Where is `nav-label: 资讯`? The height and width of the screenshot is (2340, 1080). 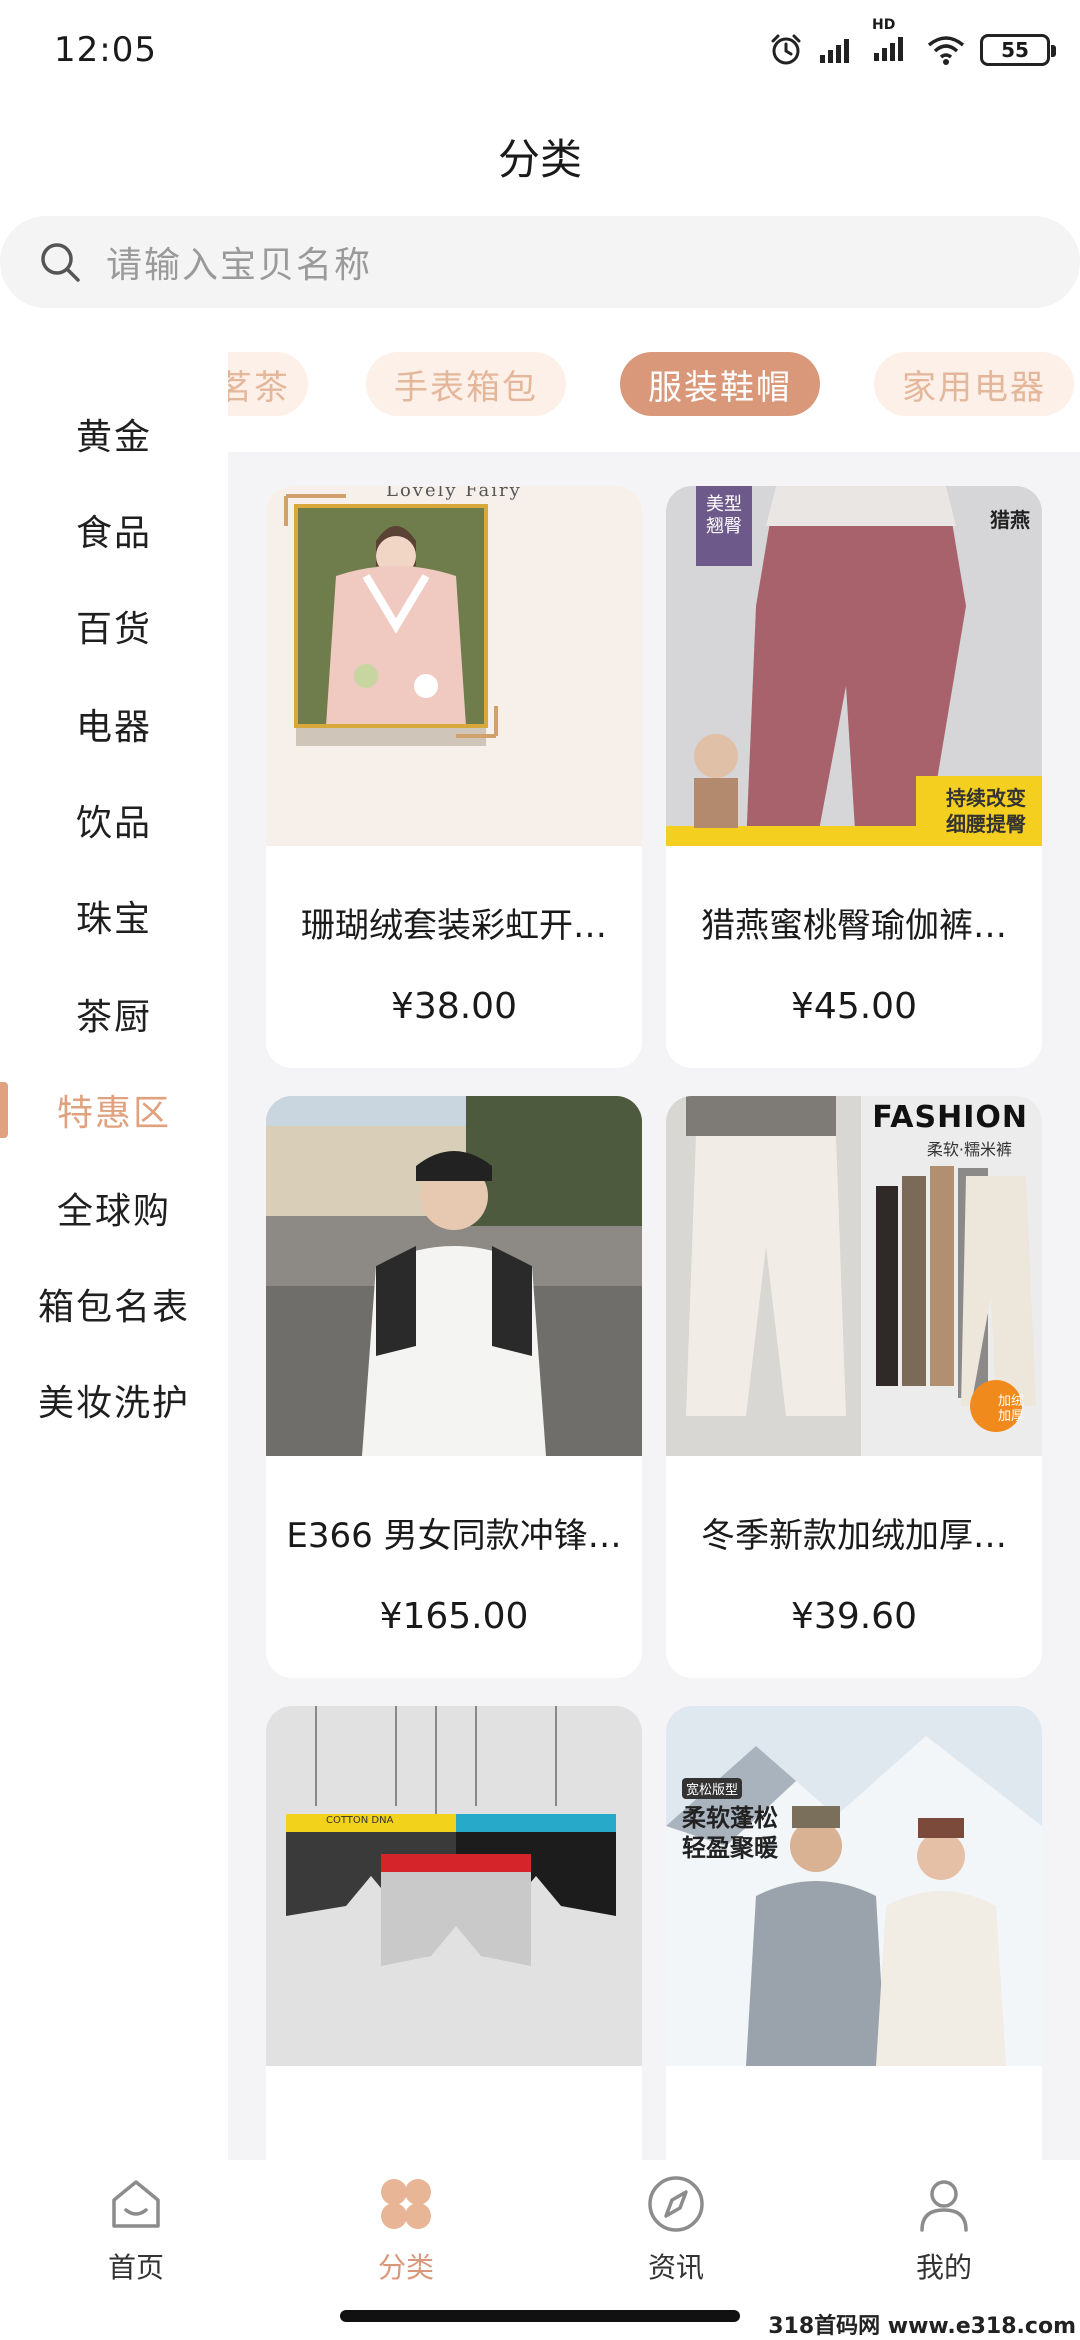 nav-label: 资讯 is located at coordinates (675, 2267).